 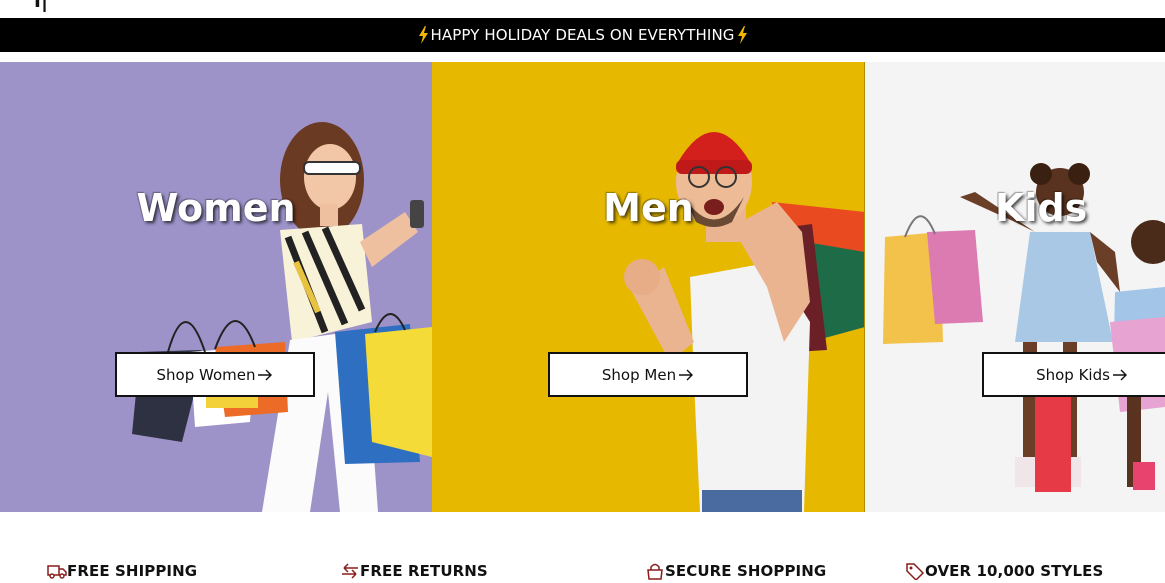 I want to click on delivery-truck-icon, so click(x=57, y=571).